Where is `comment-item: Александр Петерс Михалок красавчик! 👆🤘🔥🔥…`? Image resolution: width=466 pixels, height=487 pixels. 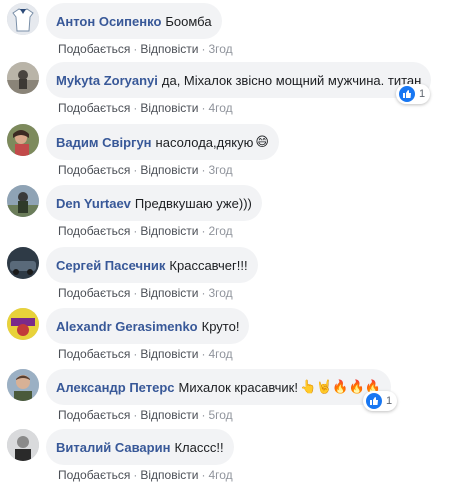 comment-item: Александр Петерс Михалок красавчик! 👆🤘🔥🔥… is located at coordinates (233, 398).